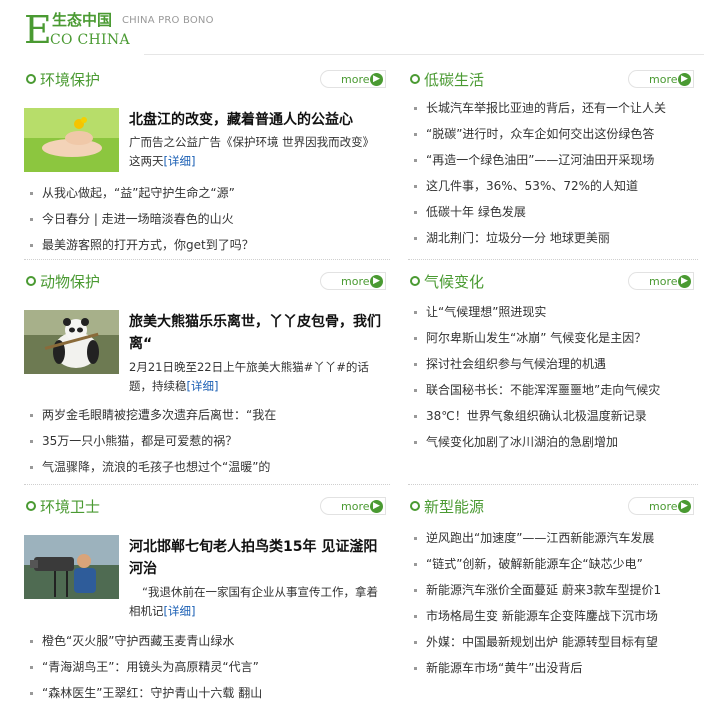  What do you see at coordinates (70, 79) in the screenshot?
I see `section-title: 环境保护` at bounding box center [70, 79].